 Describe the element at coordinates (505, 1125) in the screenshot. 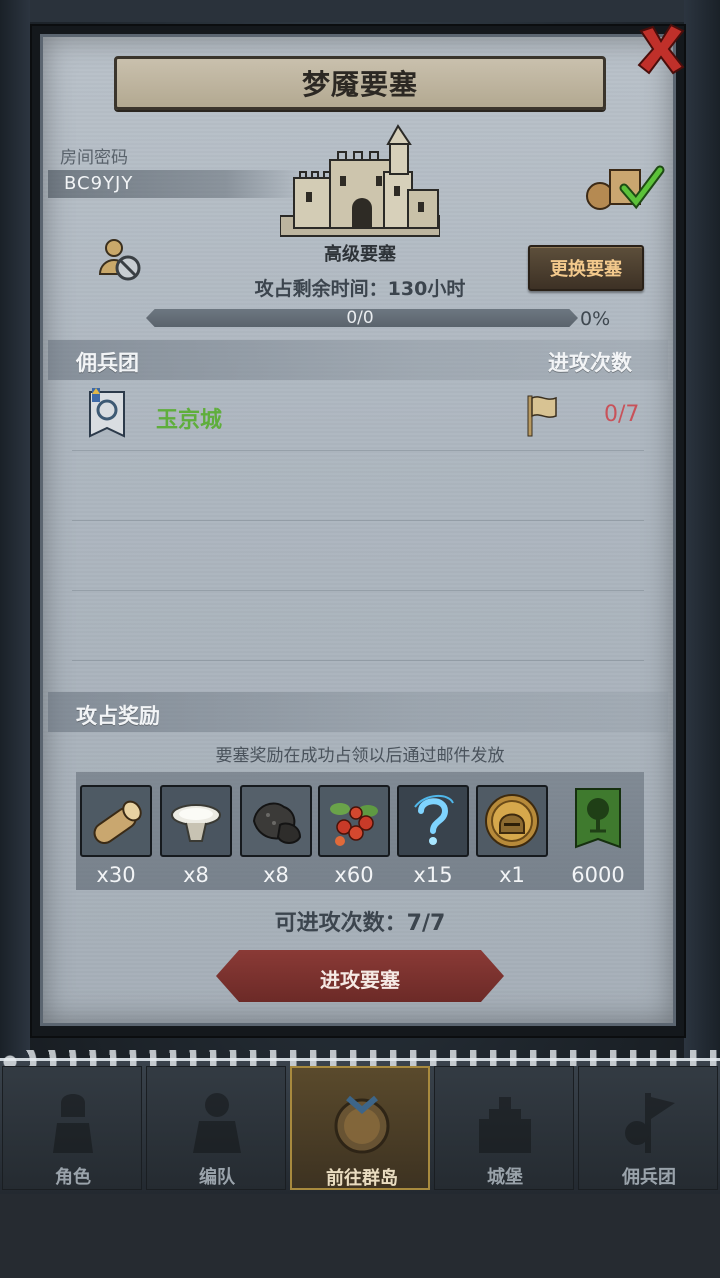

I see `castle-icon` at that location.